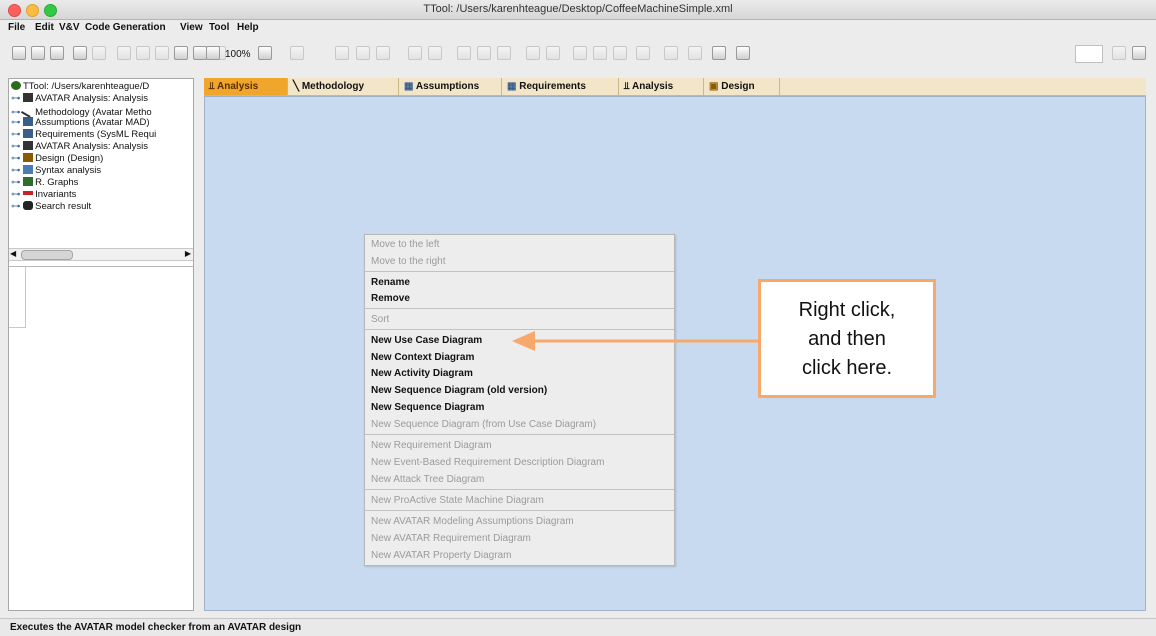  I want to click on annotation-callout: Right click, and then click here., so click(847, 338).